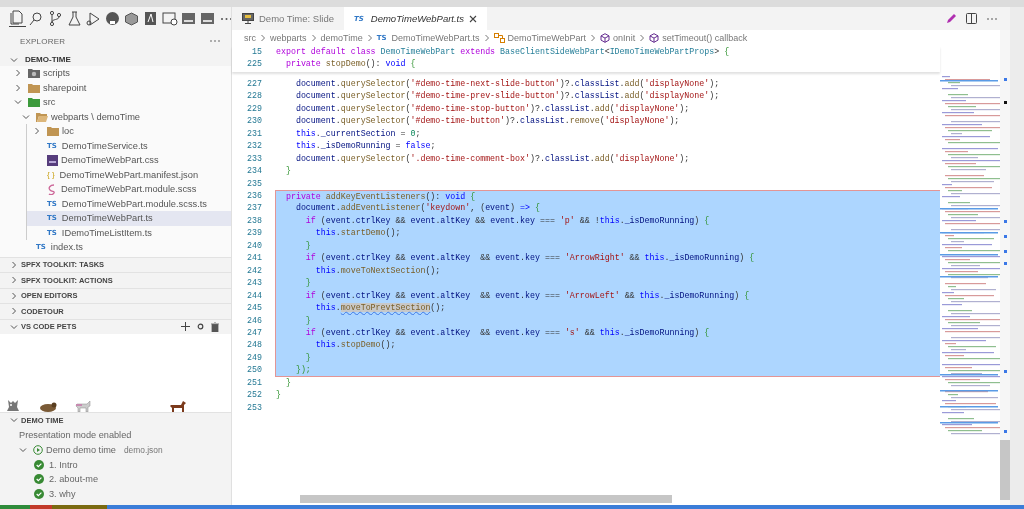 Image resolution: width=1024 pixels, height=509 pixels. I want to click on line-number: 246, so click(254, 320).